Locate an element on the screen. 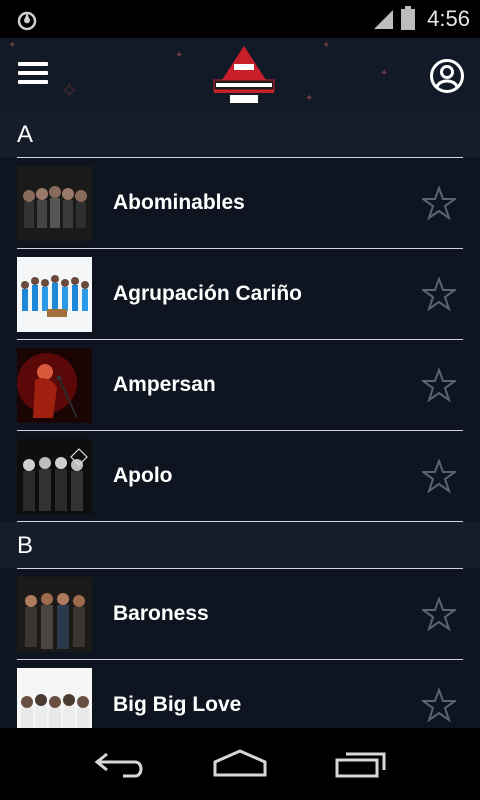 The height and width of the screenshot is (800, 480). system-nav-bar is located at coordinates (240, 764).